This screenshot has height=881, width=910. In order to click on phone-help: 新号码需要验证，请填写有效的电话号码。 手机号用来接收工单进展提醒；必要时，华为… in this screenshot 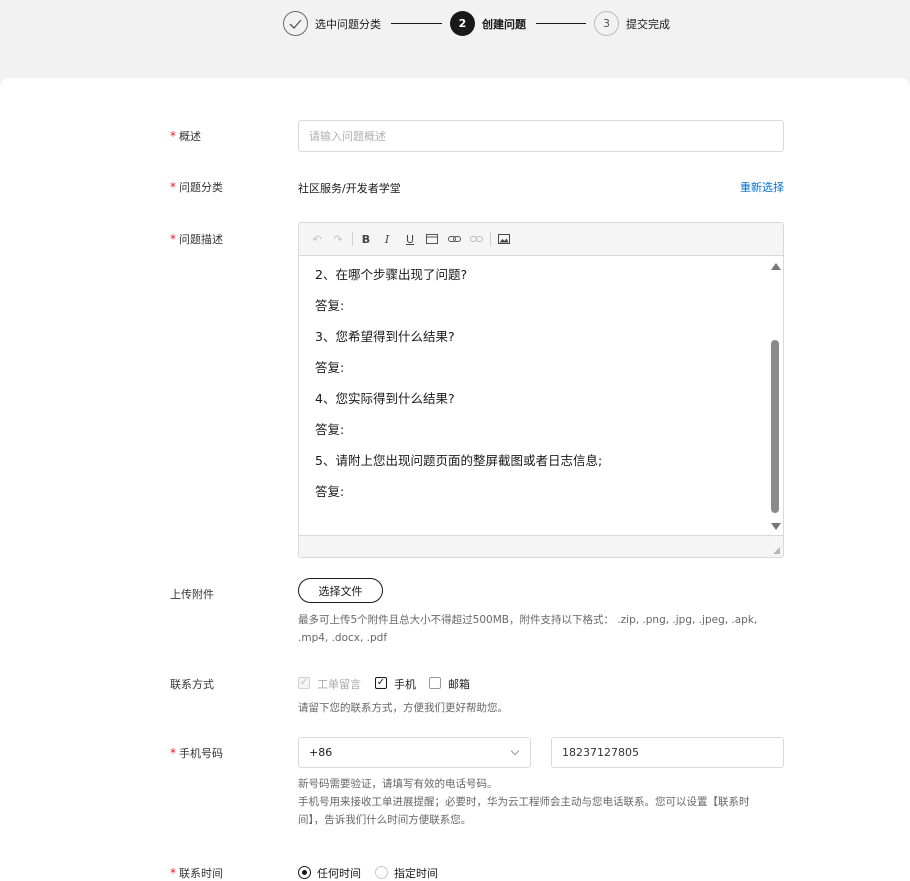, I will do `click(524, 802)`.